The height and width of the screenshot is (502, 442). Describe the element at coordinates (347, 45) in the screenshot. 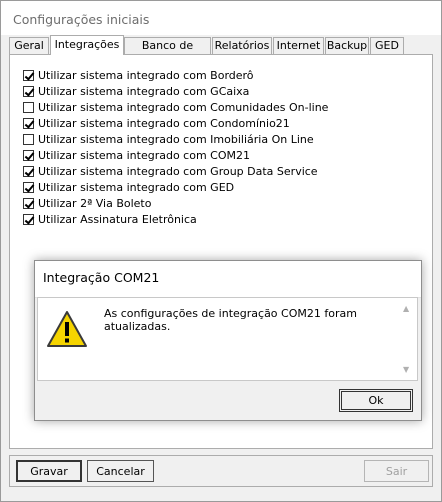

I see `tab-backup: Backup` at that location.